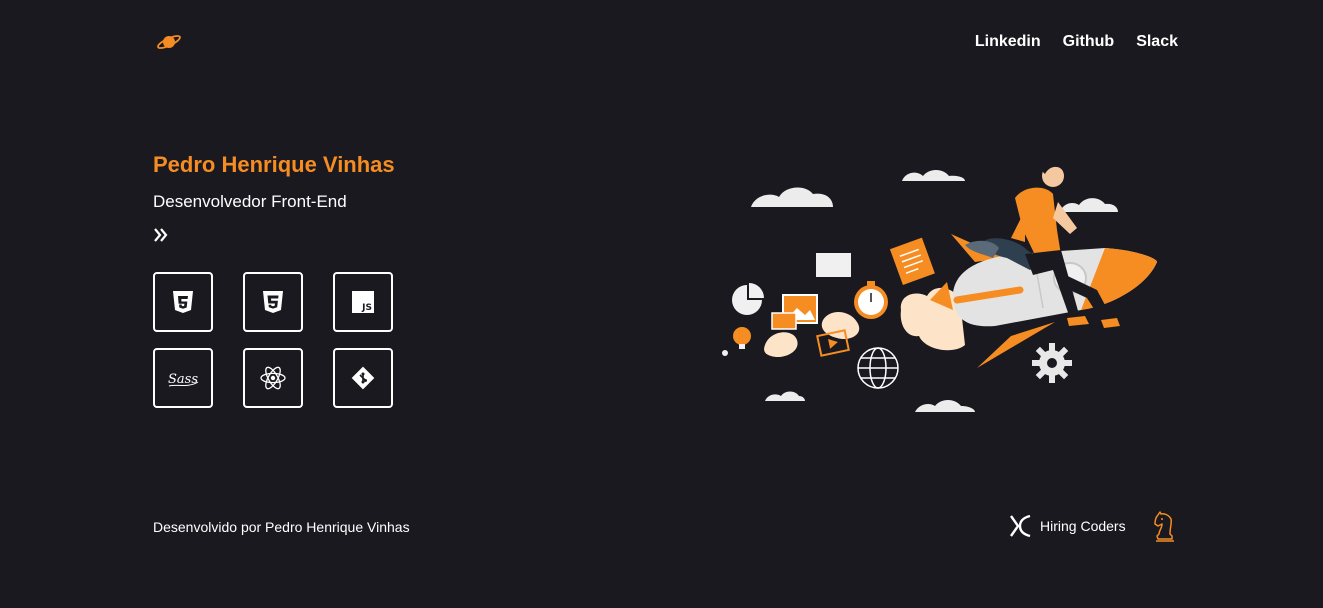 This screenshot has height=608, width=1323. I want to click on hiring-coders-label: Hiring Coders, so click(1083, 526).